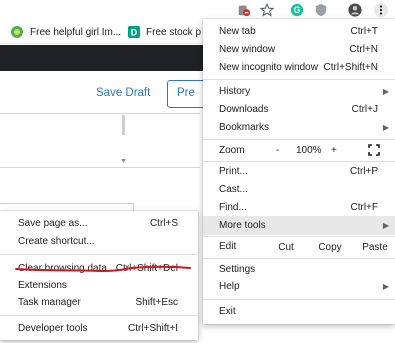 This screenshot has width=395, height=343. I want to click on grammarly-icon: G, so click(297, 10).